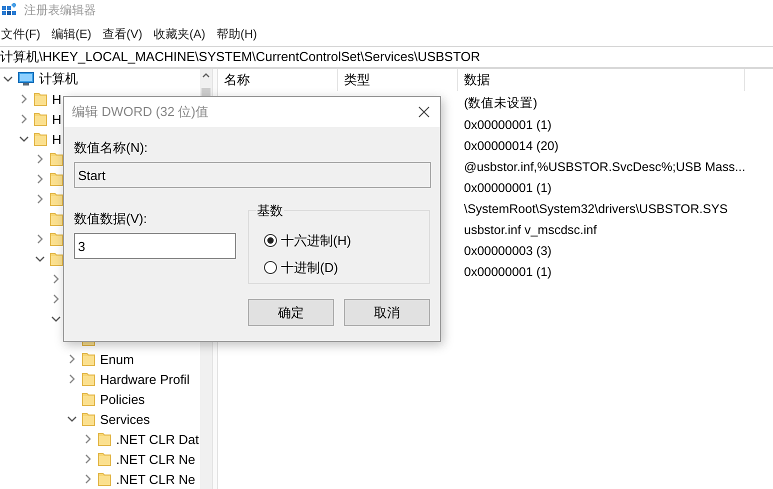 The image size is (773, 489). I want to click on table-cell: 0x00000003 (3), so click(508, 251).